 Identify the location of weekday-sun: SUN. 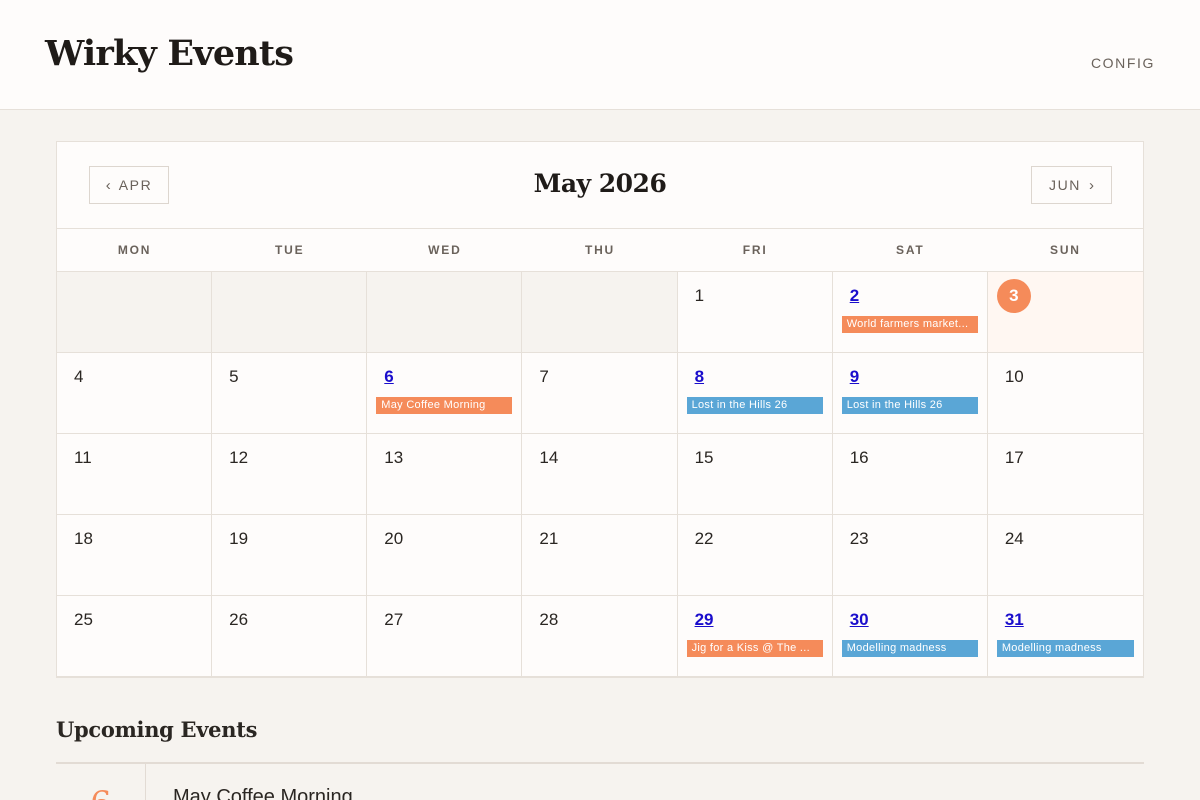
(1065, 250).